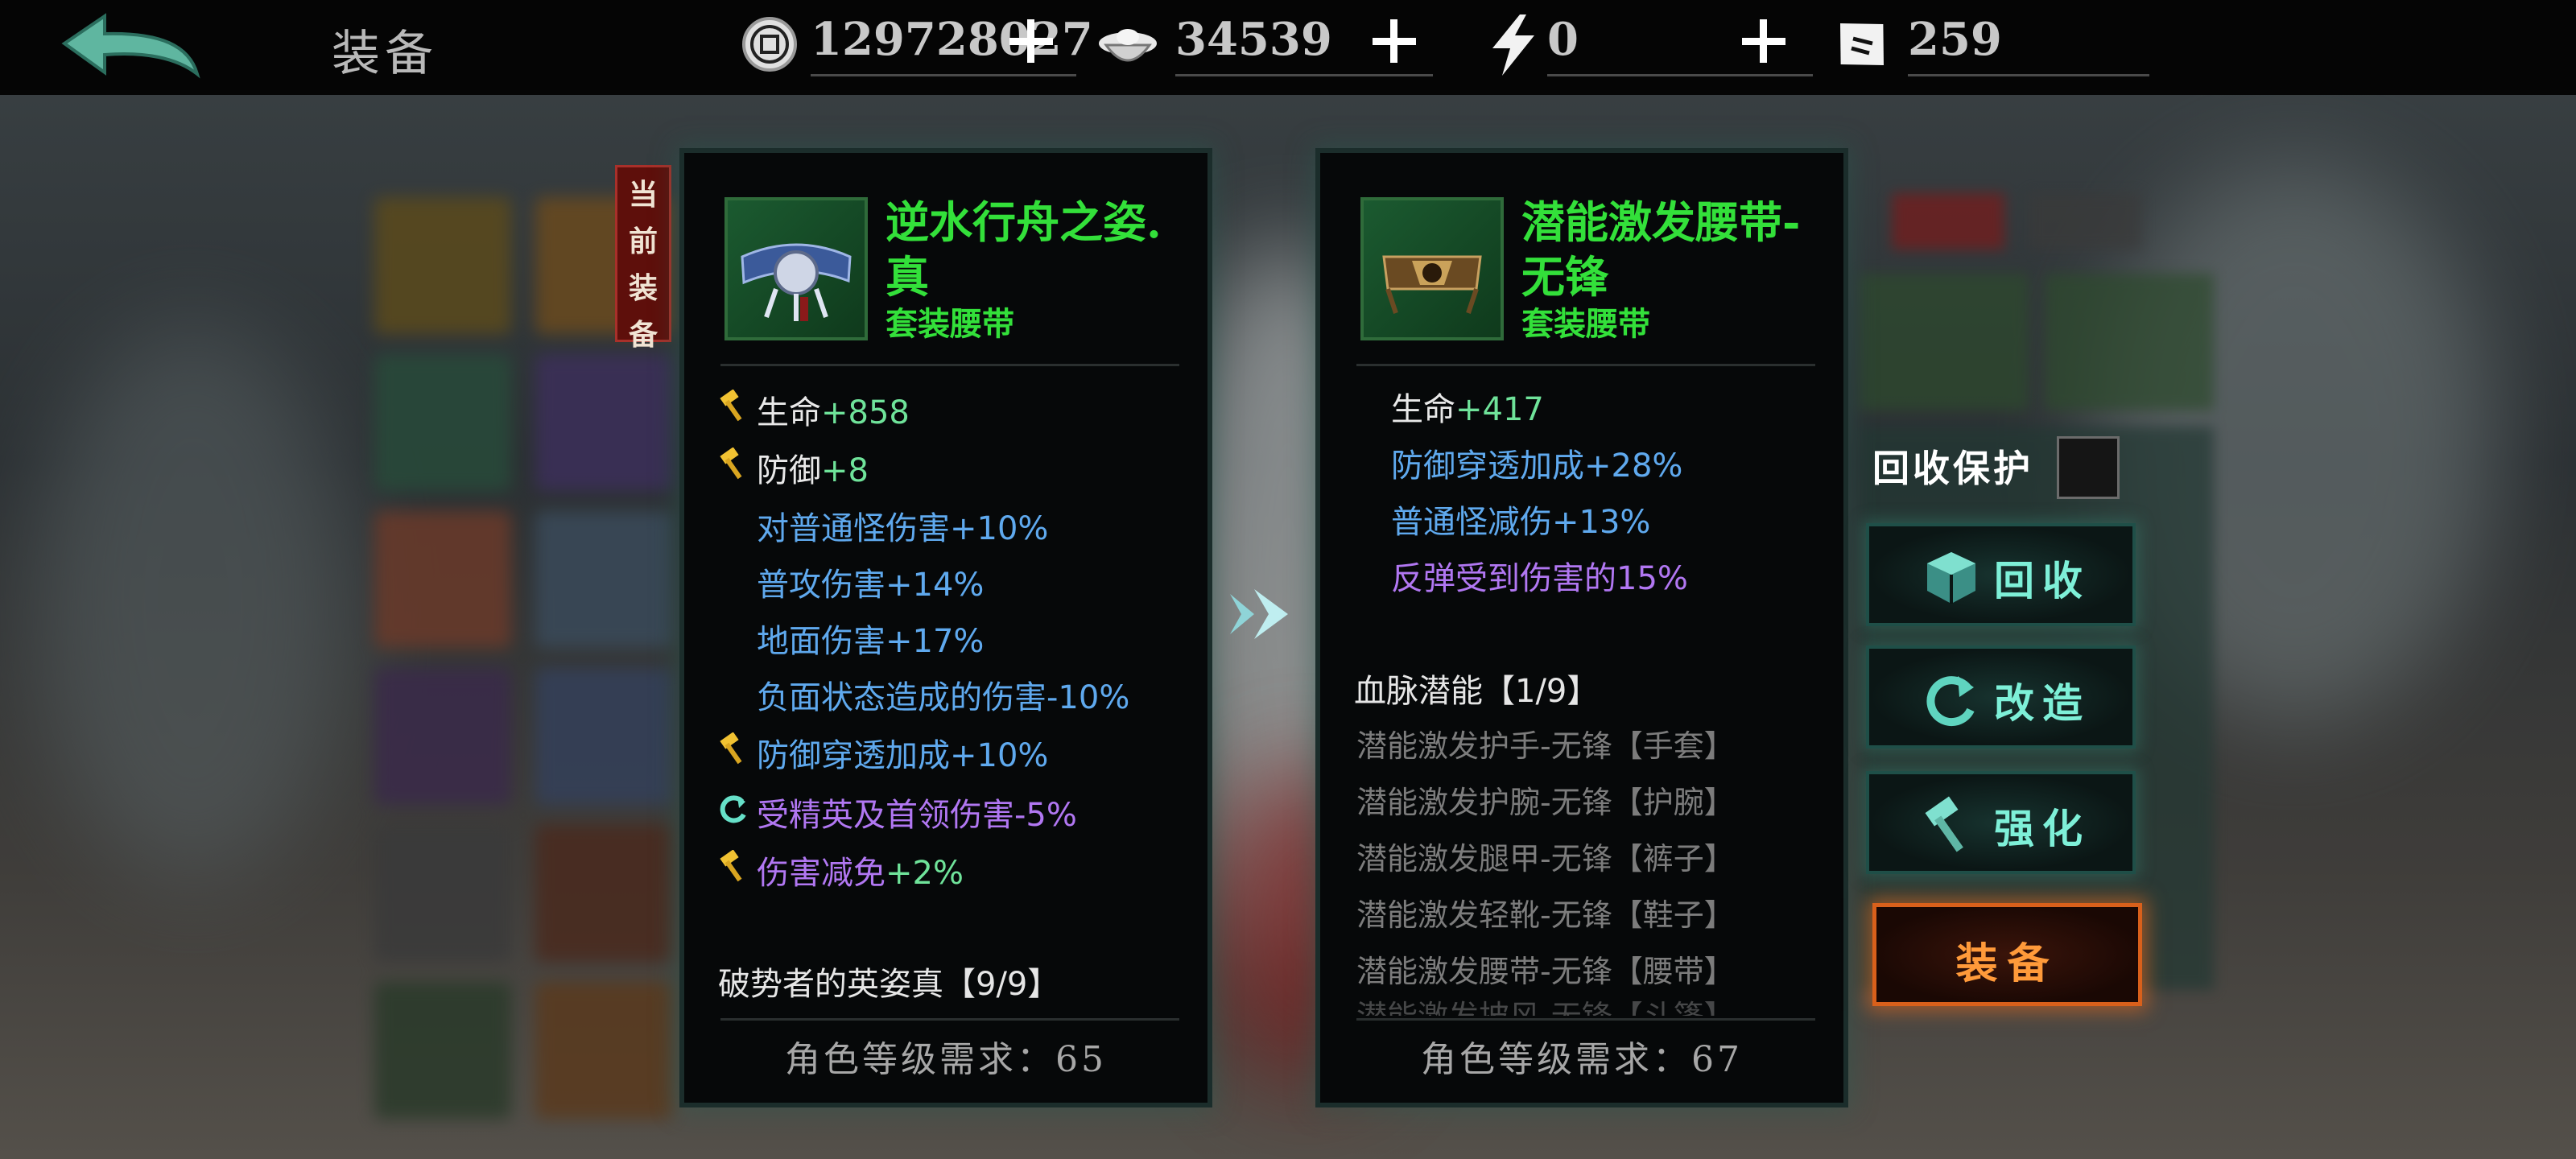  I want to click on recycle-protection-checkbox, so click(2088, 467).